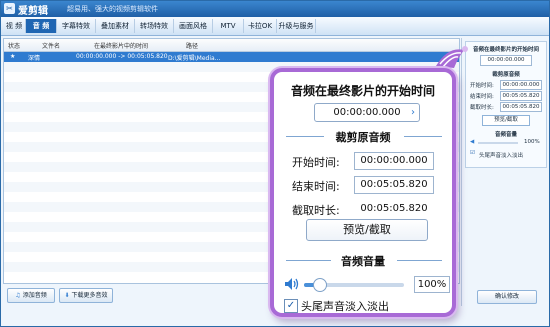  Describe the element at coordinates (260, 26) in the screenshot. I see `tab-karaoke: 卡拉OK` at that location.